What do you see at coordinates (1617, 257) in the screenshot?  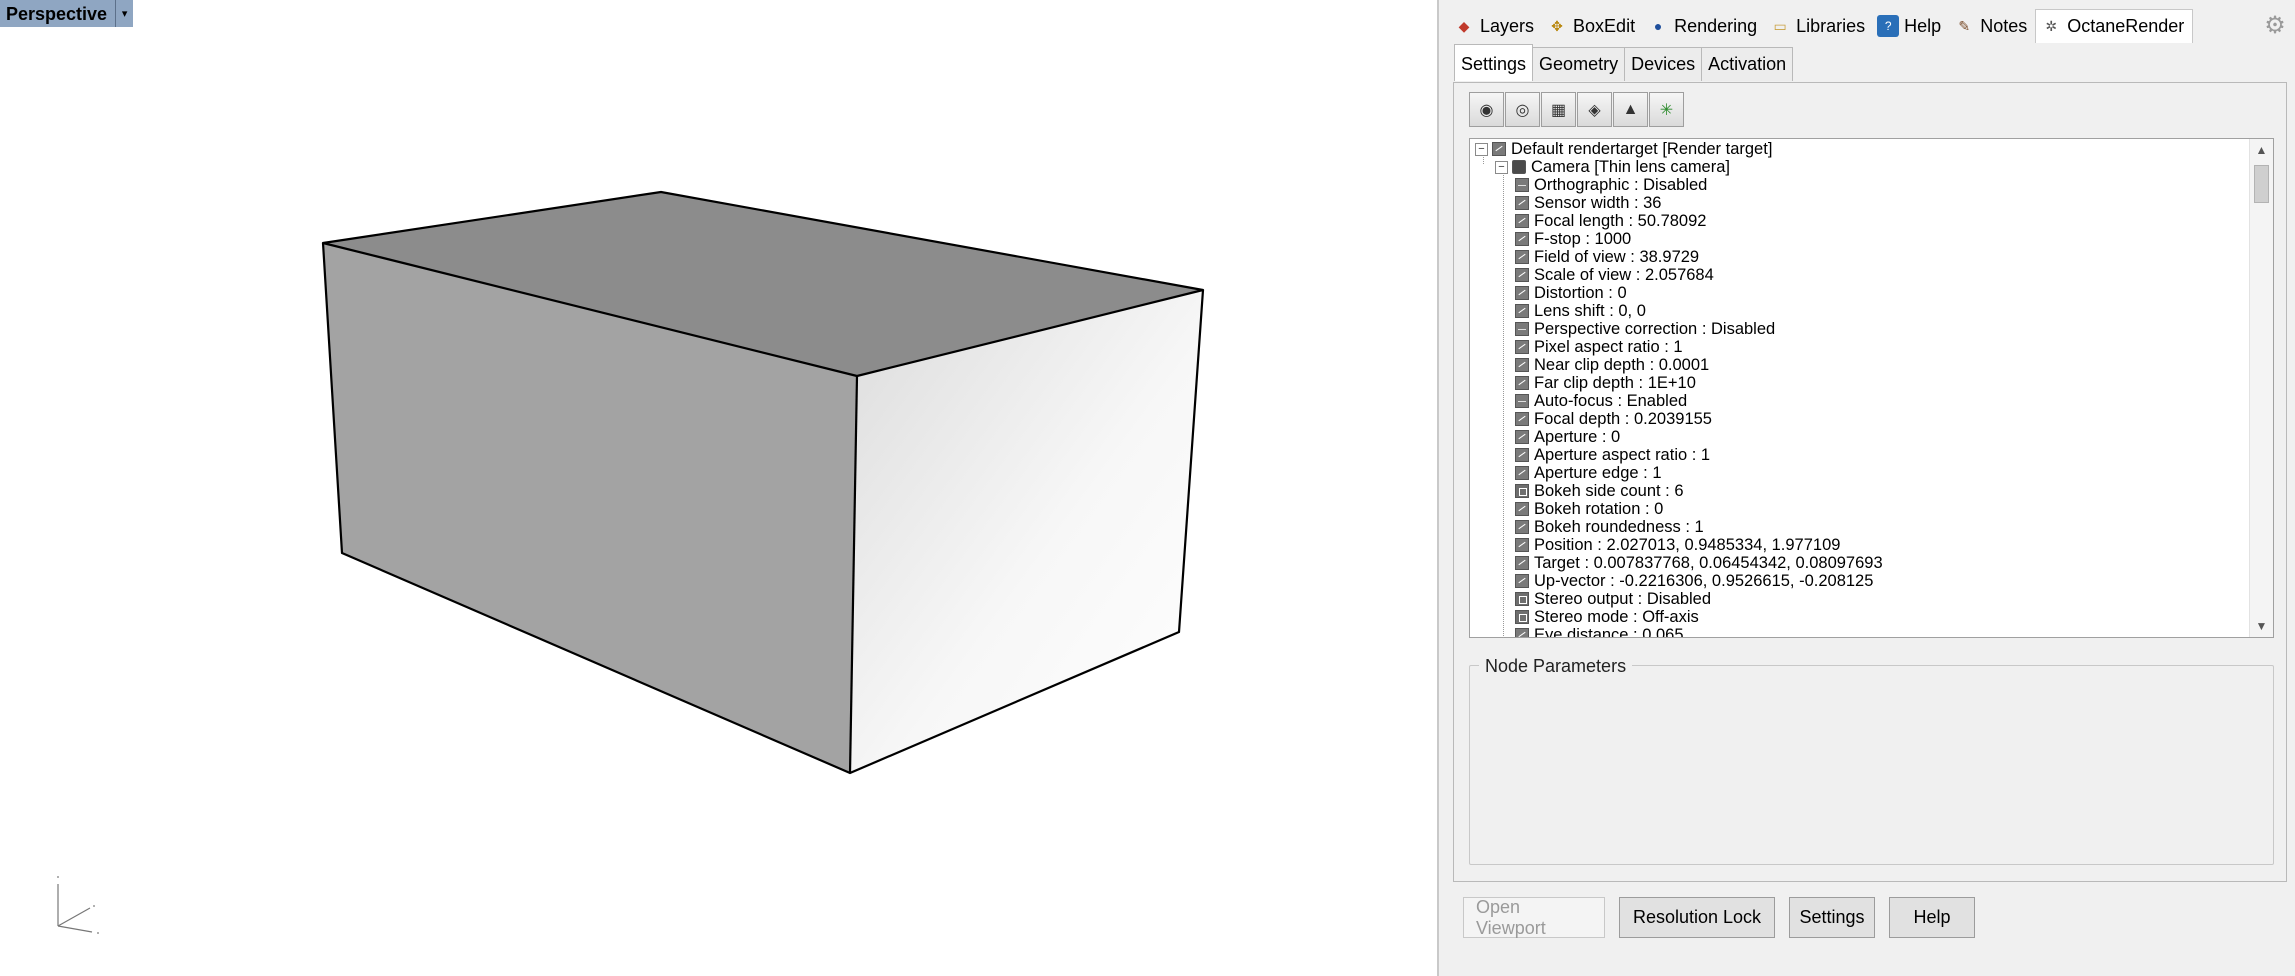 I see `tree-param-label: Field of view : 38.9729` at bounding box center [1617, 257].